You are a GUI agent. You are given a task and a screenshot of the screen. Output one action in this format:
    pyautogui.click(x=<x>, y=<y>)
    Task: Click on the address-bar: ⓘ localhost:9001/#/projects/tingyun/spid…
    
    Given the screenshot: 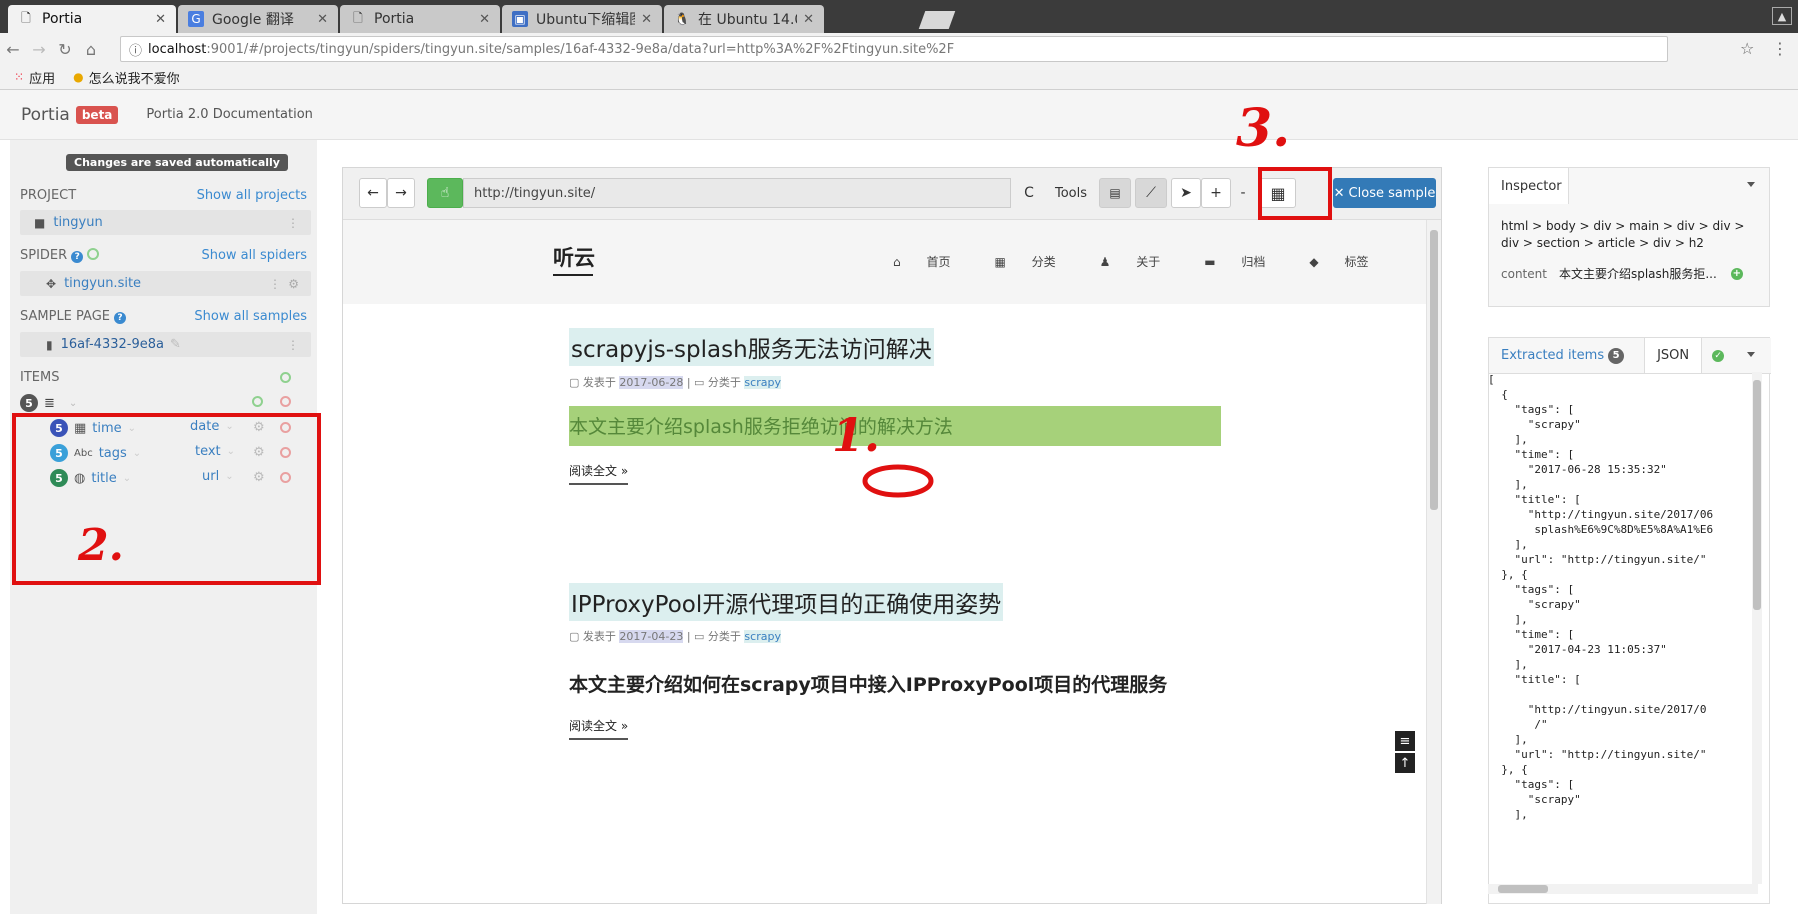 What is the action you would take?
    pyautogui.click(x=894, y=49)
    